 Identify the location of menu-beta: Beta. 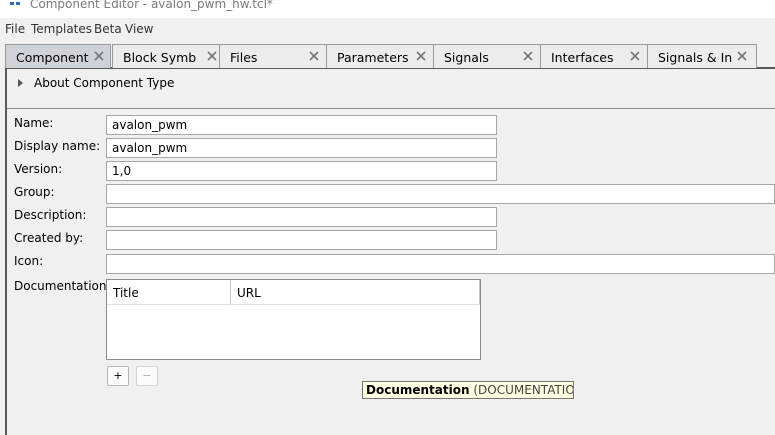
(108, 29).